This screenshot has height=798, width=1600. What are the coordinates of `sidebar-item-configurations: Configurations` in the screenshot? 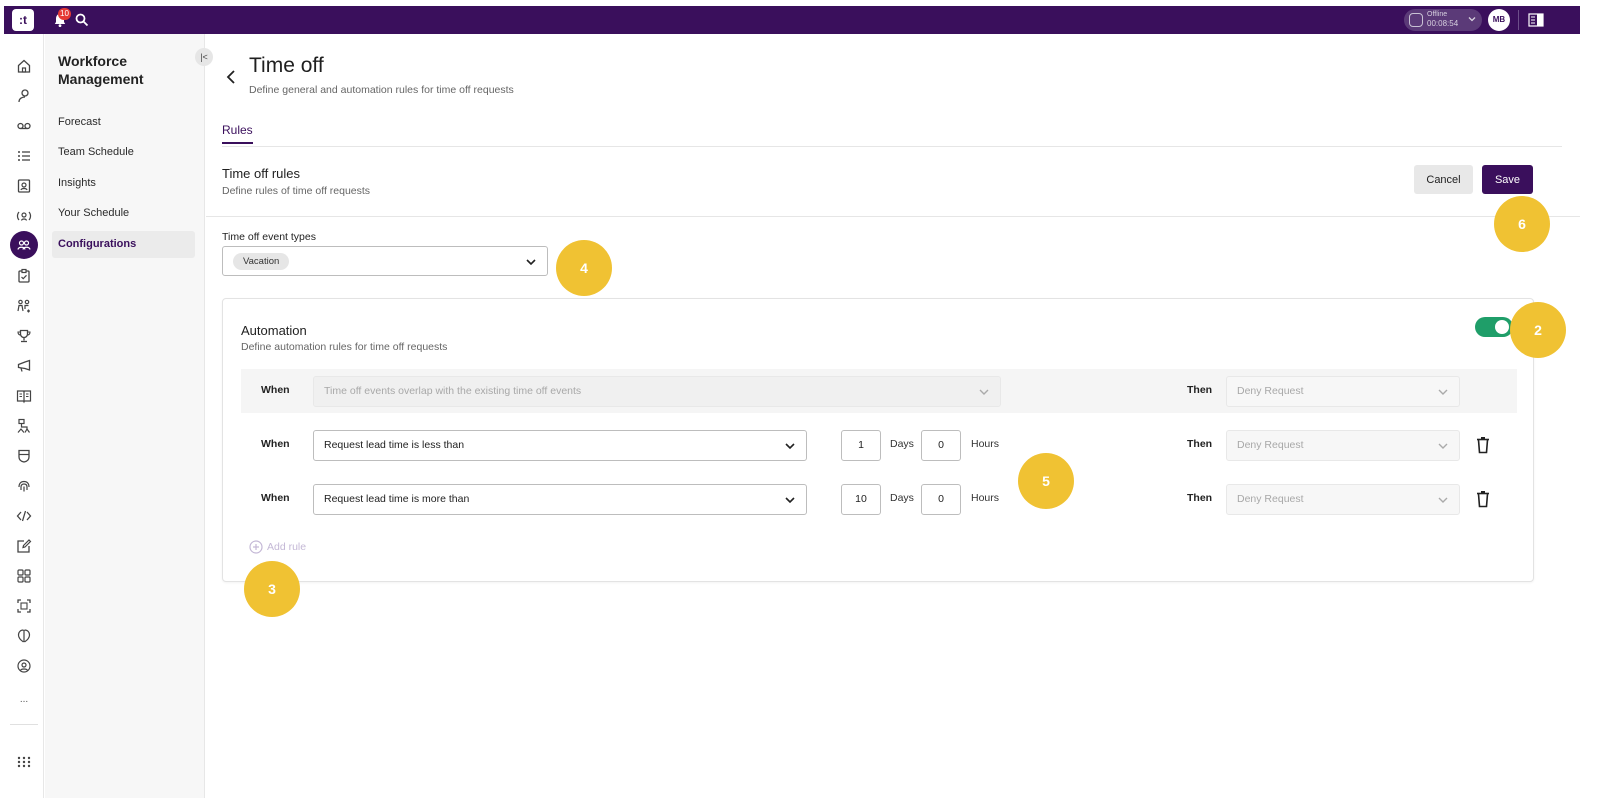 It's located at (123, 244).